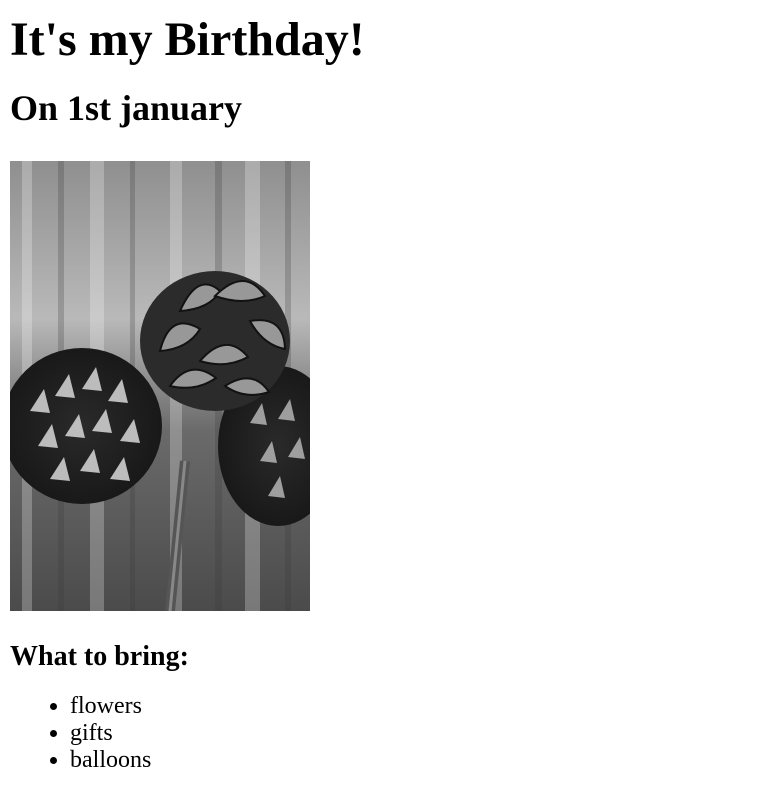 This screenshot has height=801, width=766. What do you see at coordinates (413, 760) in the screenshot?
I see `list-item: balloons` at bounding box center [413, 760].